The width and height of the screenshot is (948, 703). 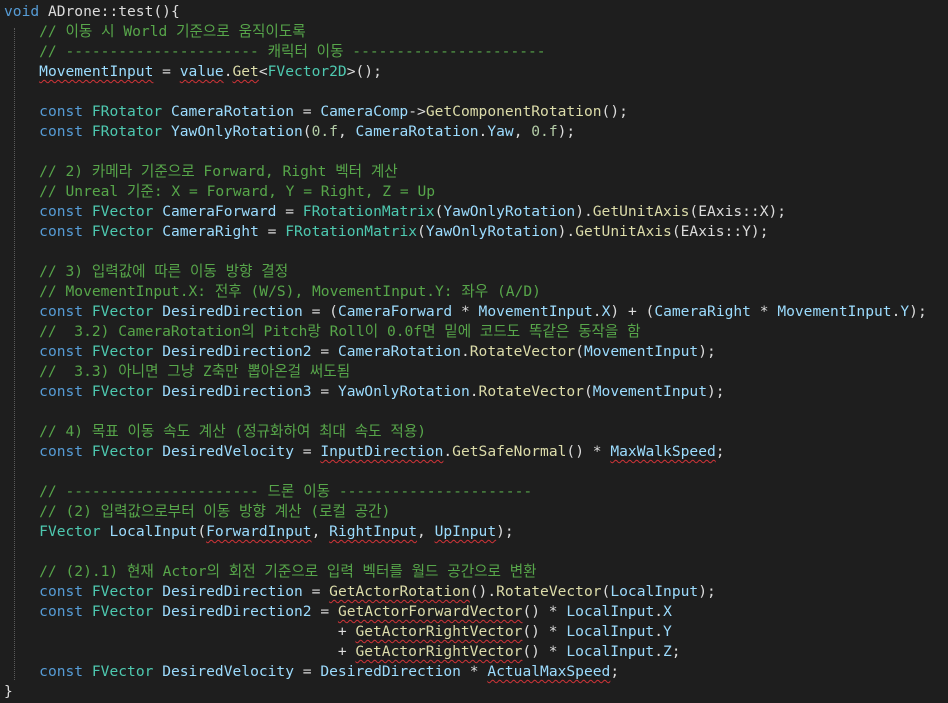 What do you see at coordinates (307, 71) in the screenshot?
I see `code-token: FVector2D` at bounding box center [307, 71].